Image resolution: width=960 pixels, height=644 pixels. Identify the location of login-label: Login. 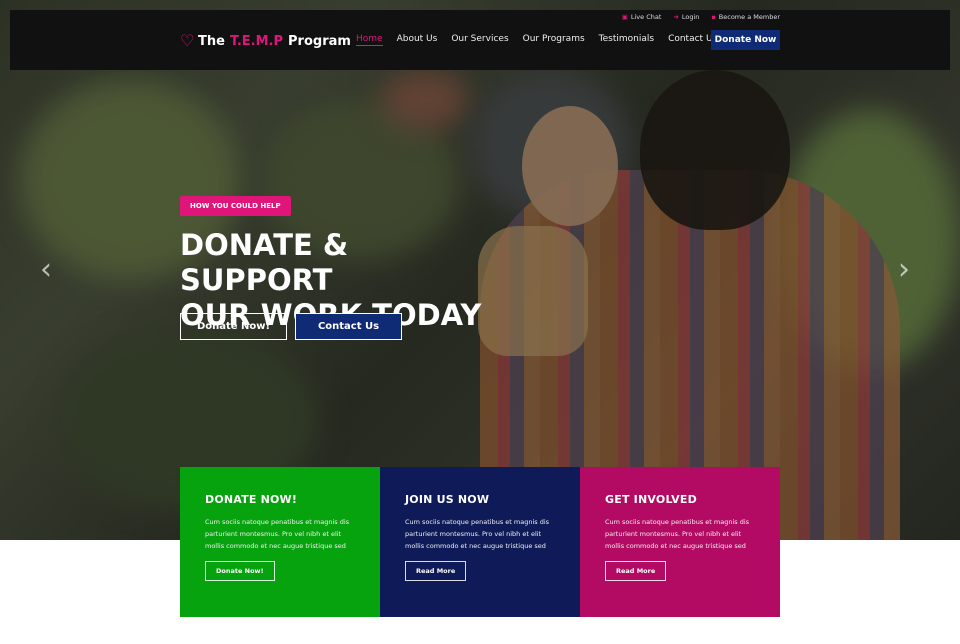
(690, 17).